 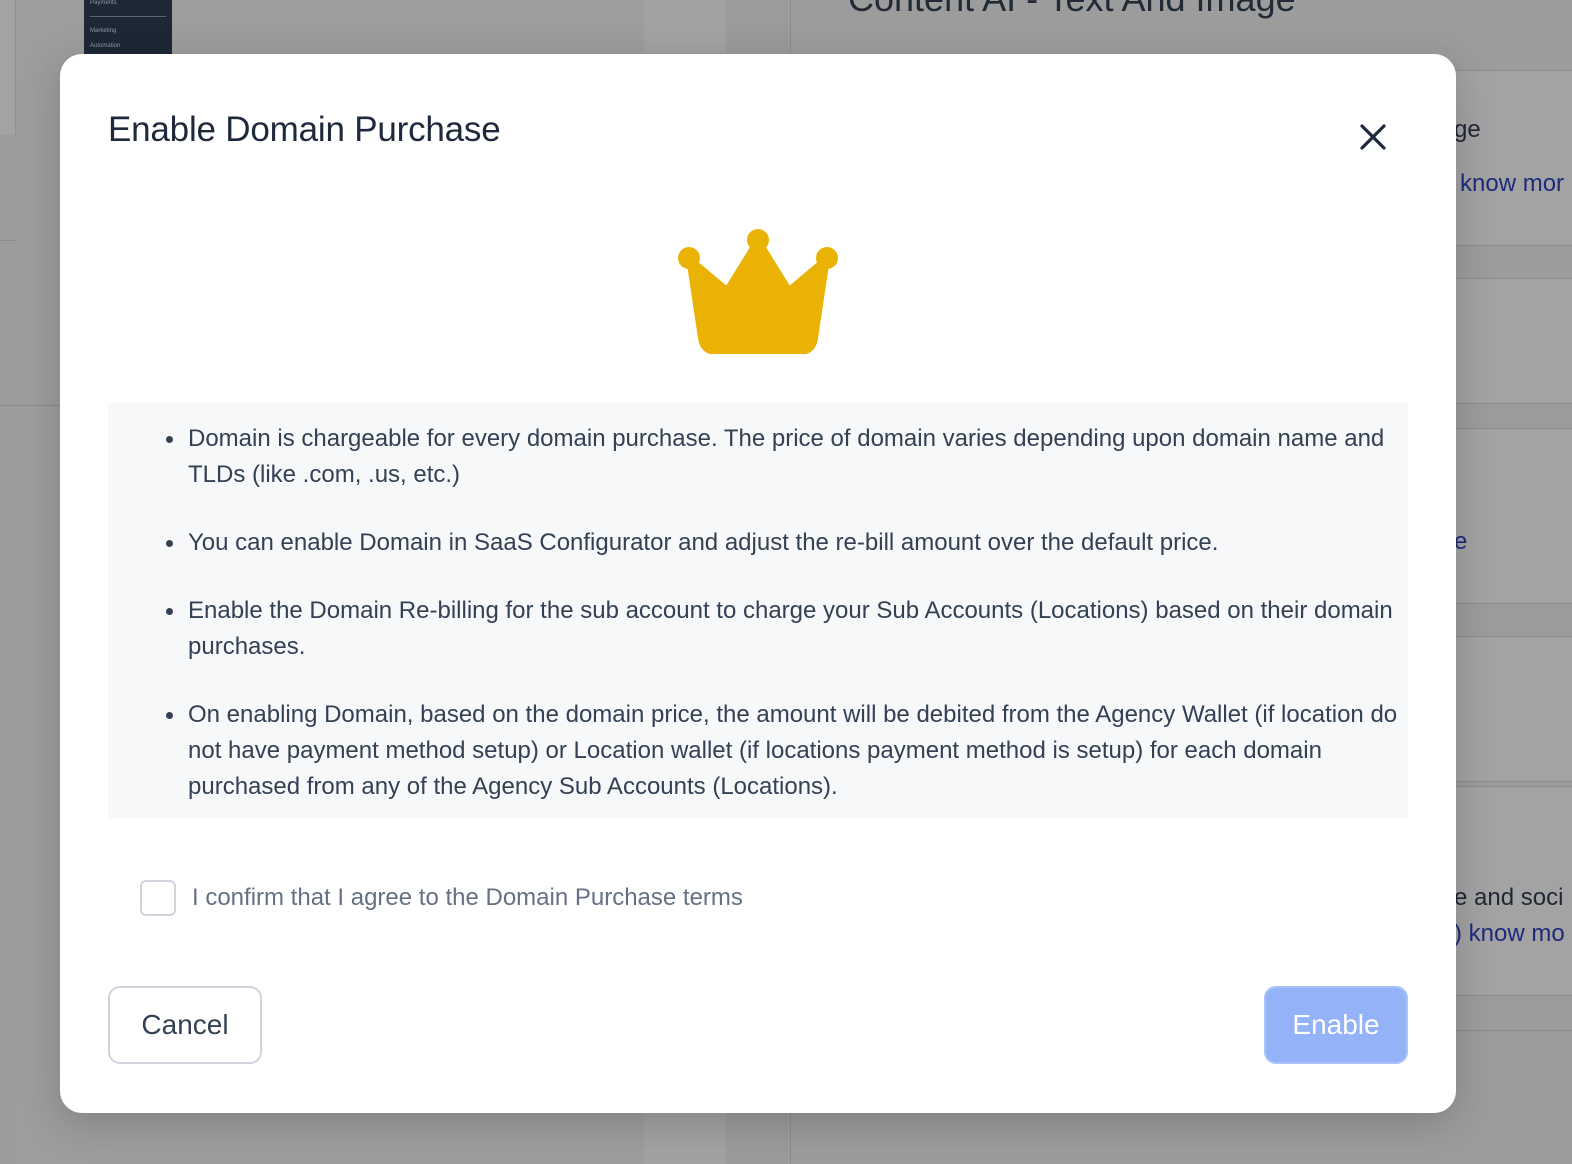 What do you see at coordinates (1461, 541) in the screenshot?
I see `background-link: e` at bounding box center [1461, 541].